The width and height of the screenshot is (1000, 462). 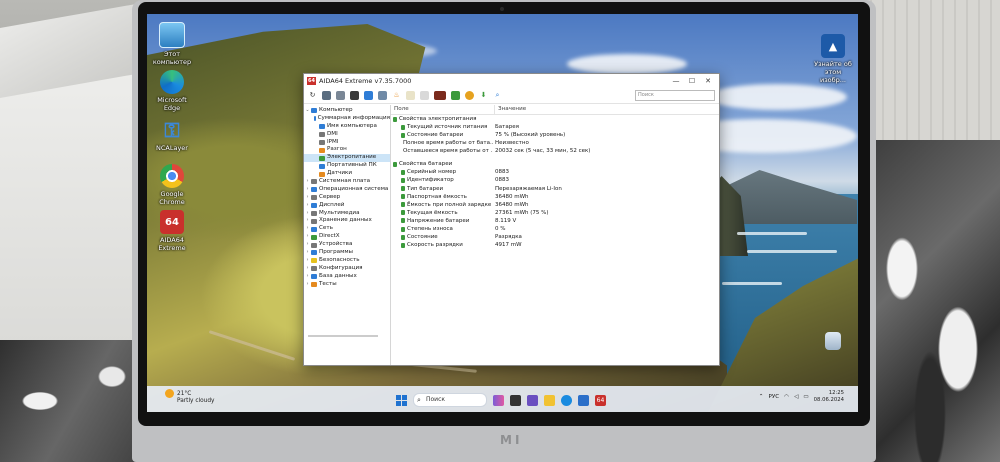 I want to click on detail-row: Скорость разрядки 4917 mW, so click(x=555, y=245).